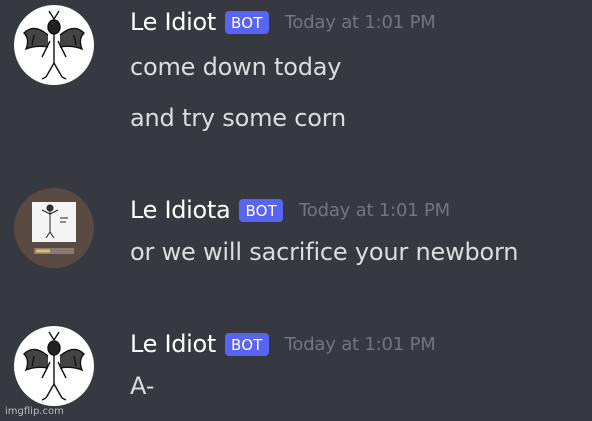 The width and height of the screenshot is (592, 421). What do you see at coordinates (236, 67) in the screenshot?
I see `message-text: come down today` at bounding box center [236, 67].